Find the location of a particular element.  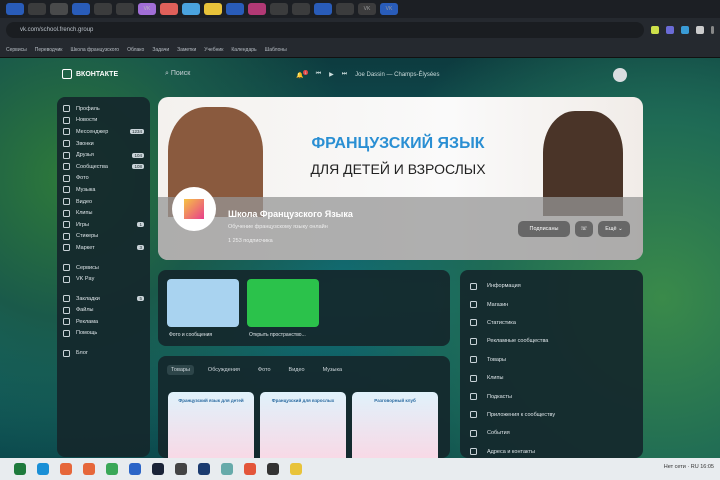

bookmark-item: Задачи is located at coordinates (160, 50).